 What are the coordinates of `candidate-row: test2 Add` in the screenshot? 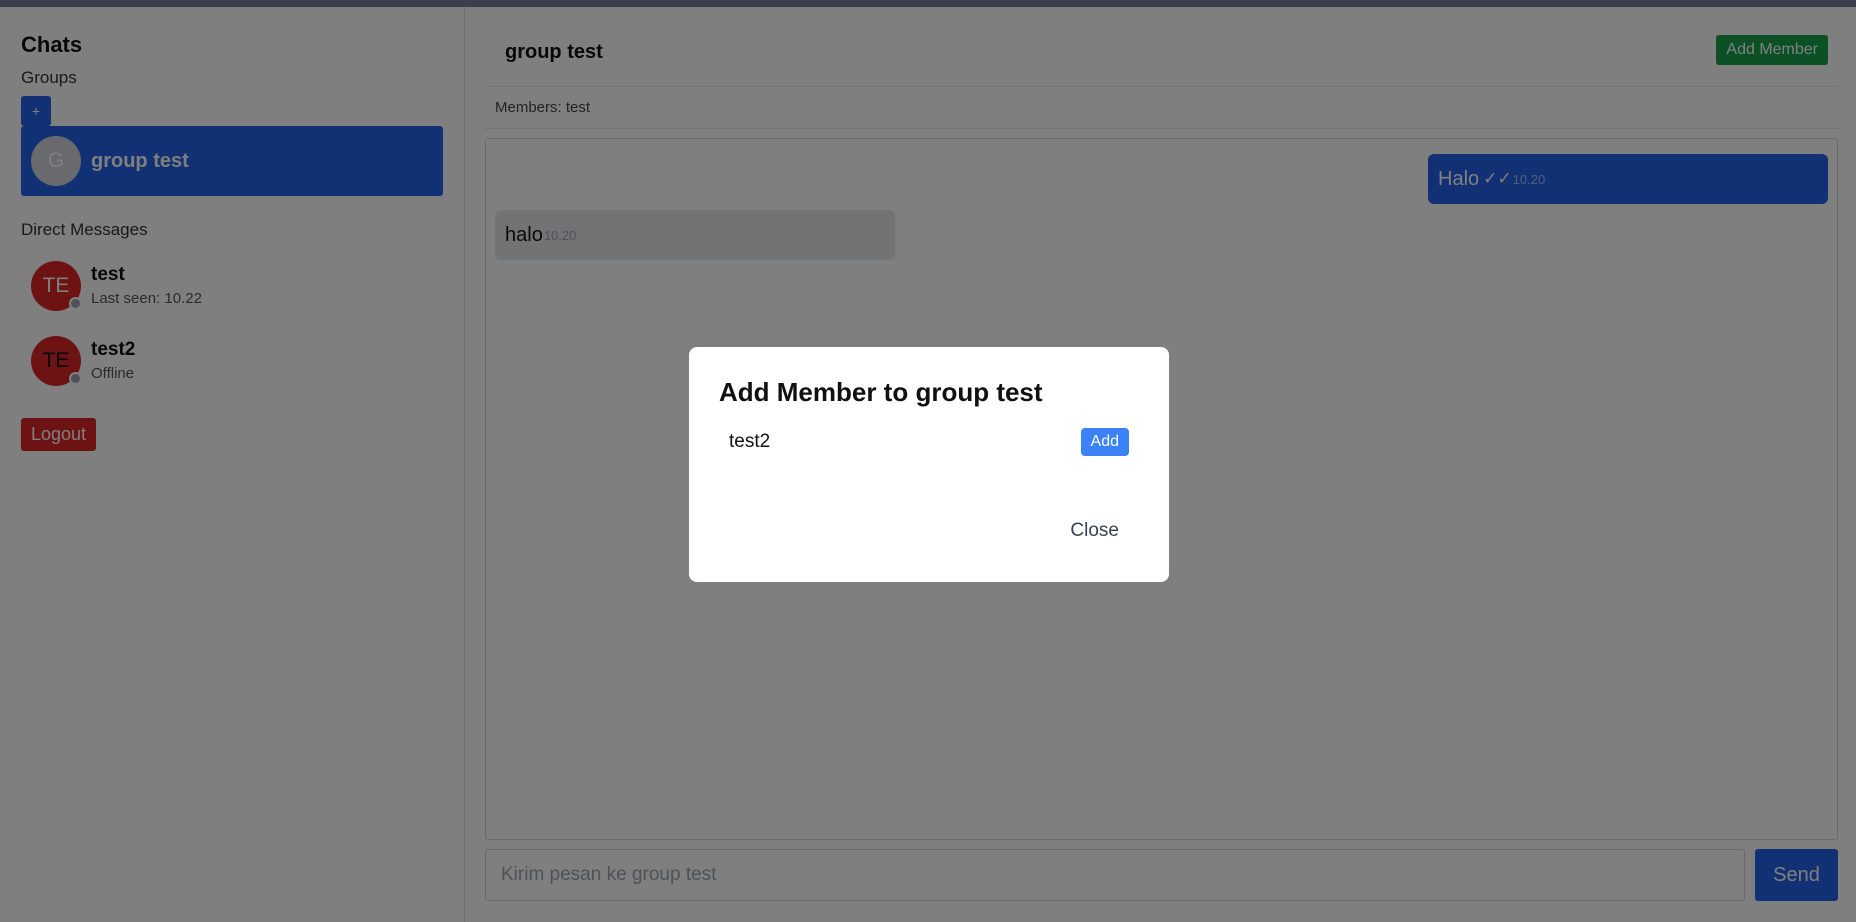 It's located at (929, 442).